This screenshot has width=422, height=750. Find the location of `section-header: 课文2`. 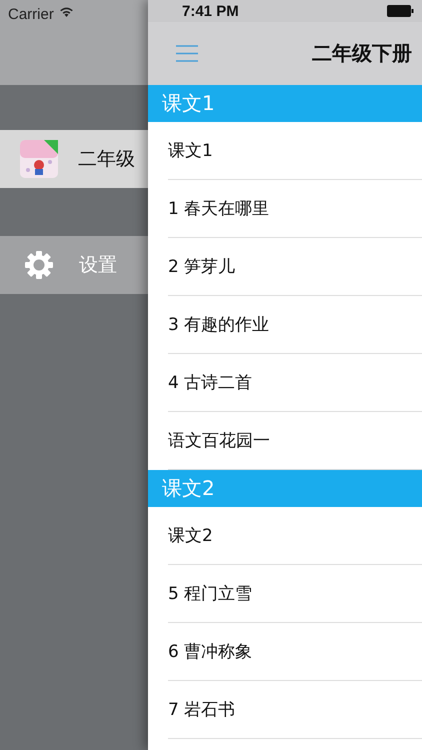

section-header: 课文2 is located at coordinates (285, 488).